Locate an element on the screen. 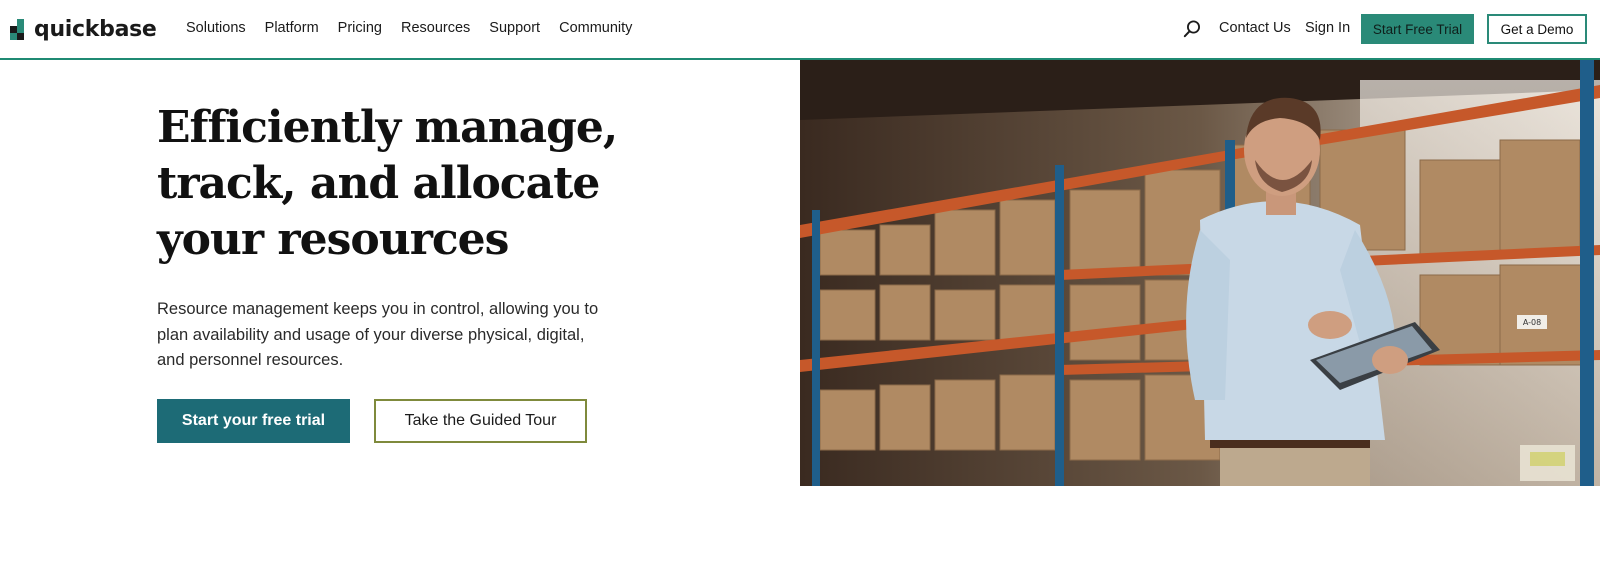 This screenshot has width=1600, height=578. start-free-trial-button: Start Free Trial is located at coordinates (1417, 29).